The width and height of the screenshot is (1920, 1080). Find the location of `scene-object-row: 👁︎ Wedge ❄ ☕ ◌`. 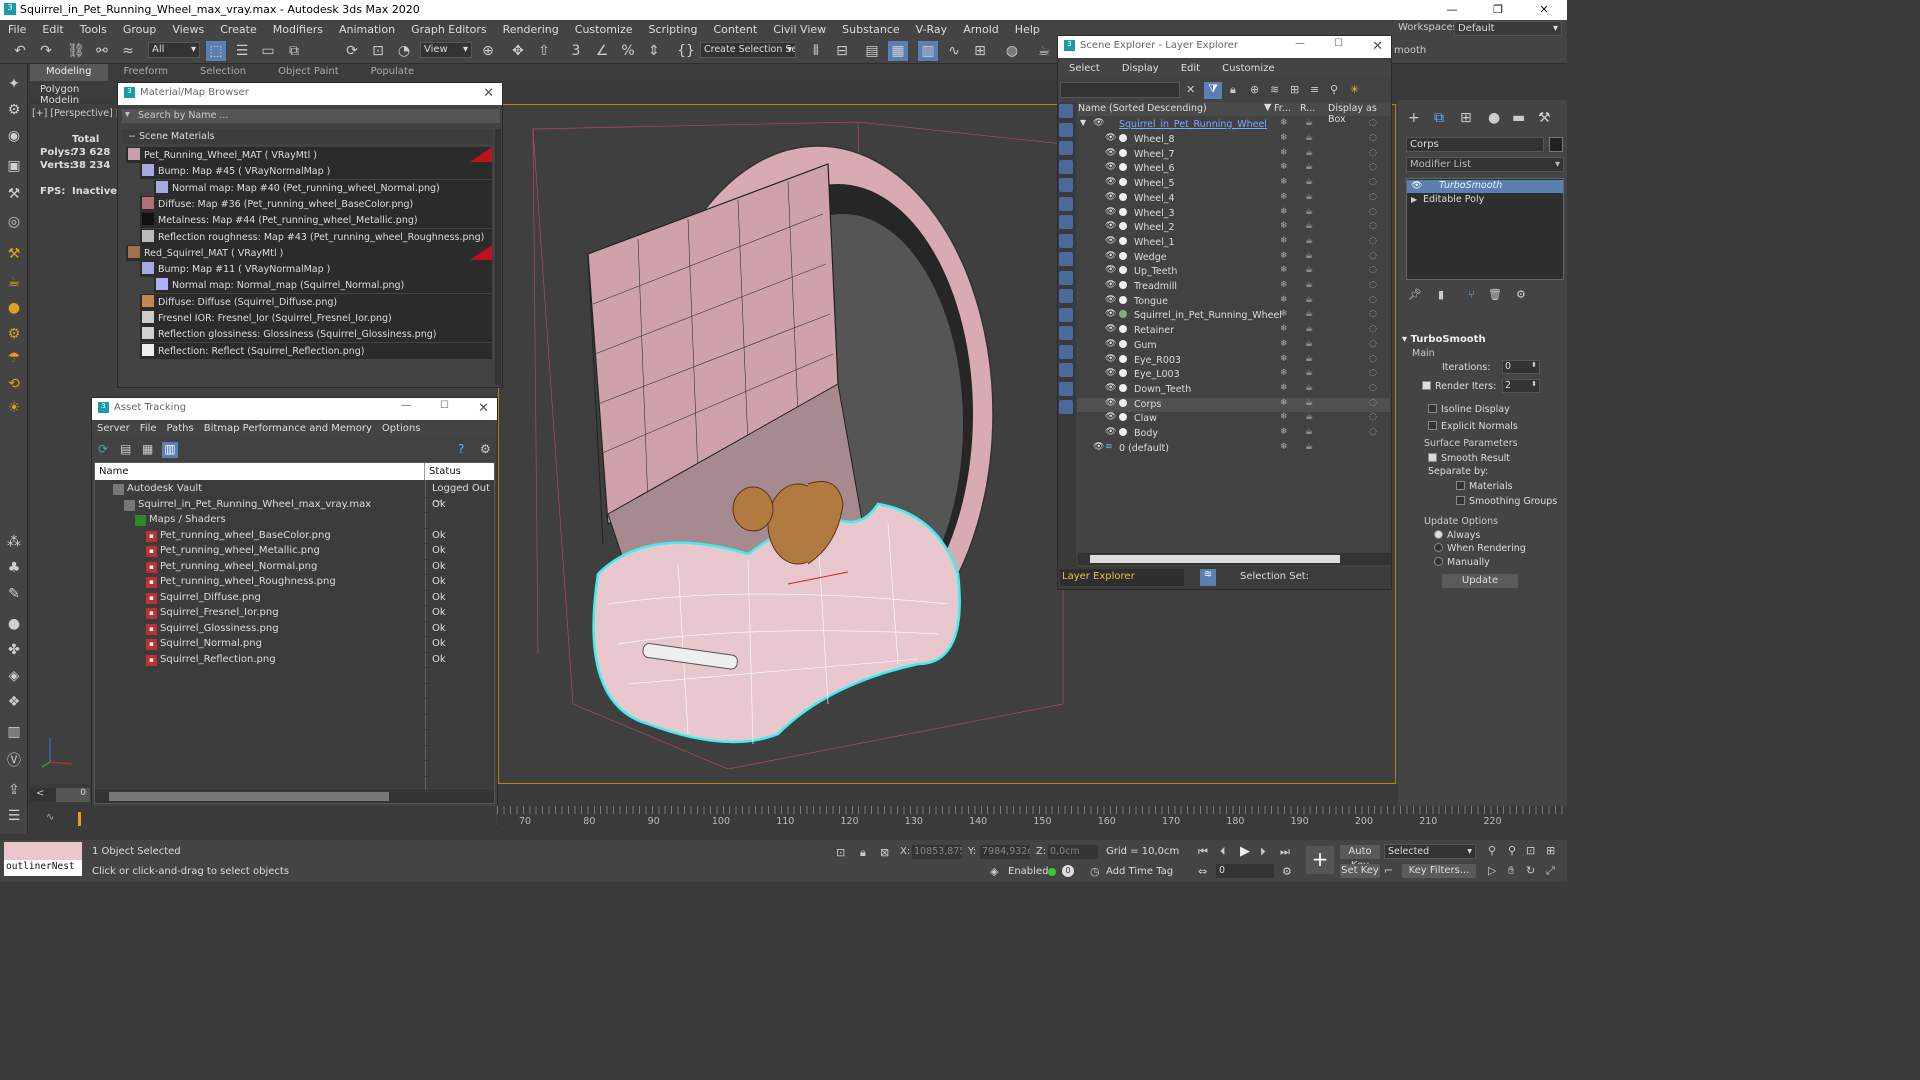

scene-object-row: 👁︎ Wedge ❄ ☕ ◌ is located at coordinates (1233, 258).